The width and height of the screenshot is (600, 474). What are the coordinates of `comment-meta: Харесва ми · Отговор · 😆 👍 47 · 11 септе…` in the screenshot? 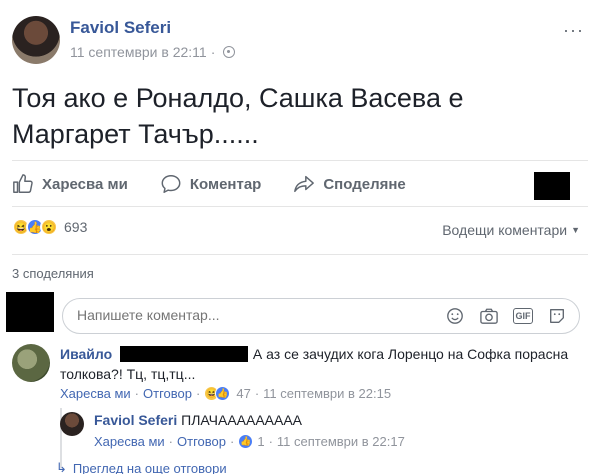 It's located at (225, 393).